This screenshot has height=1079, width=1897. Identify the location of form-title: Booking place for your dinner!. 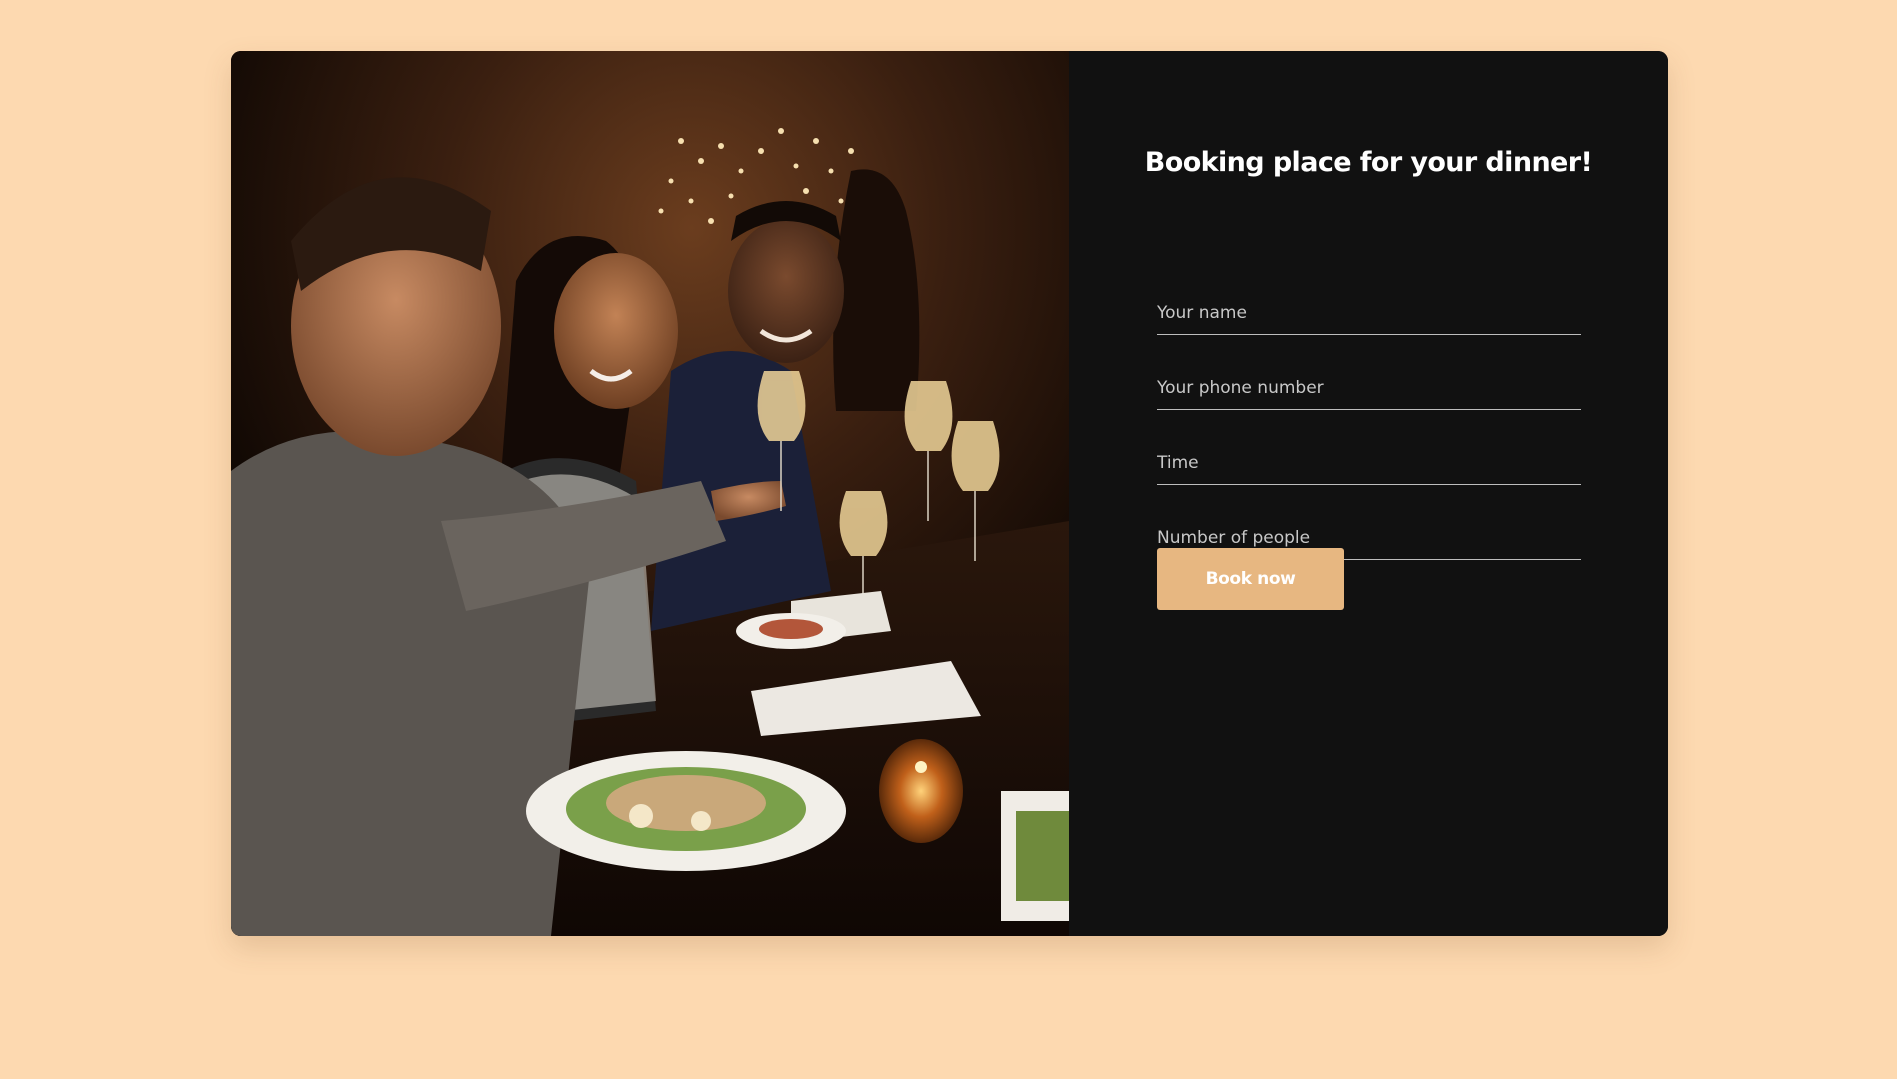
(1368, 162).